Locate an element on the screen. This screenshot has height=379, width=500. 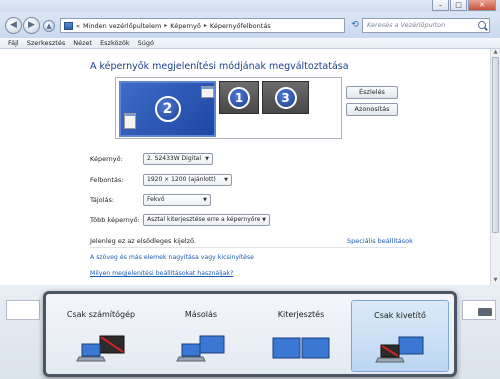
breadcrumb-overflow: « is located at coordinates (78, 26).